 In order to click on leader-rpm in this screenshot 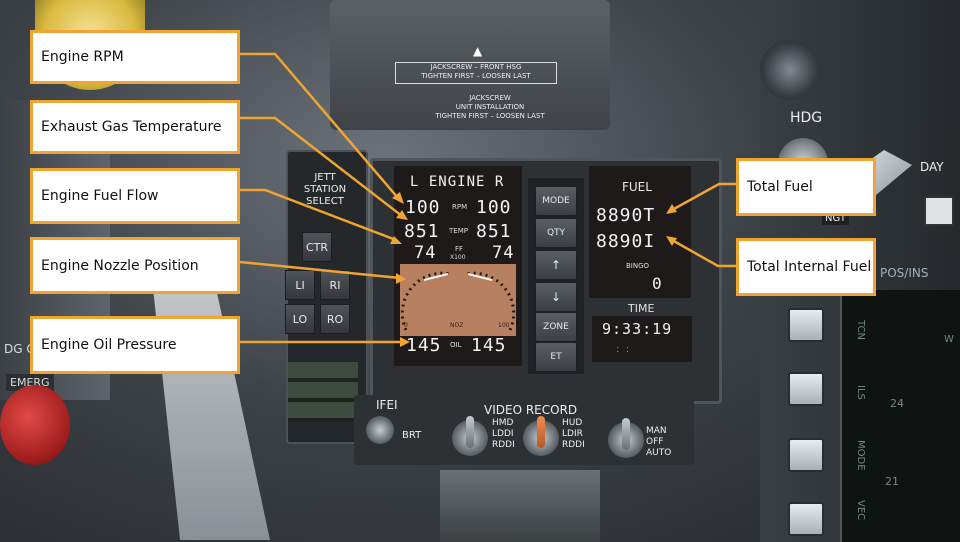, I will do `click(319, 125)`.